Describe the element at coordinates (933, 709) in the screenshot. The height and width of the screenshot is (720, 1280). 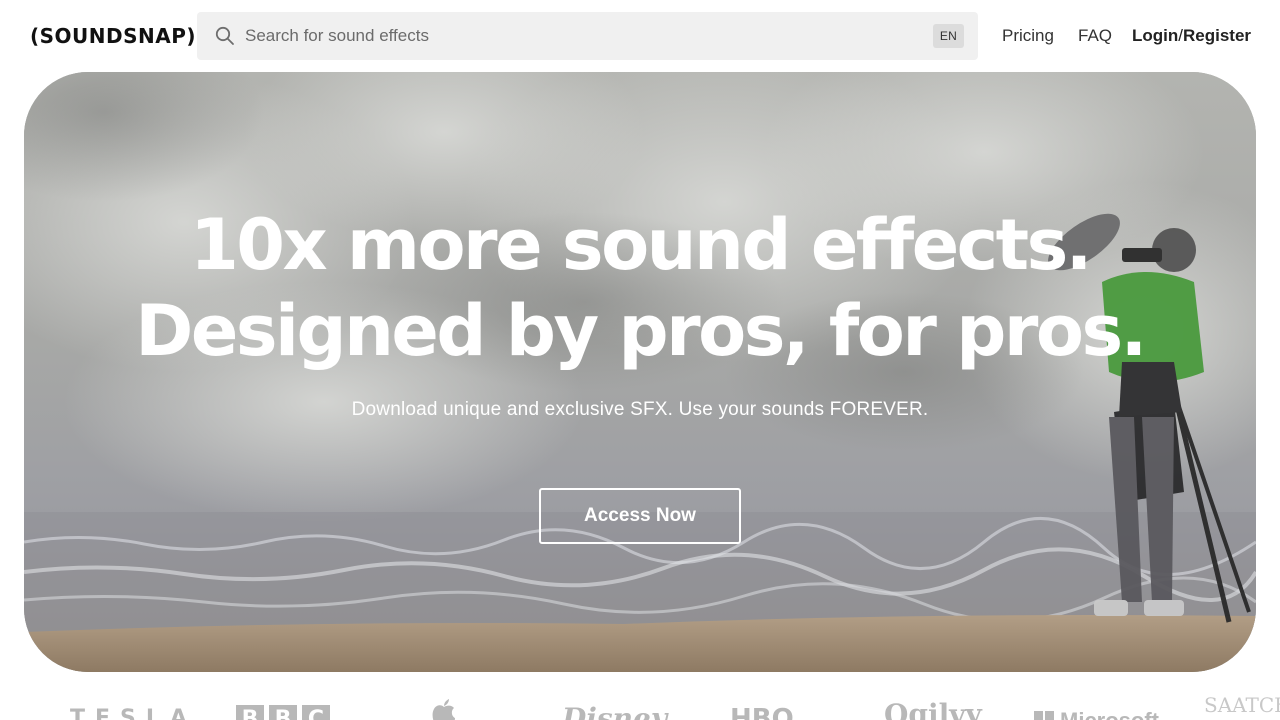
I see `ogilvy-logo: Ogilvy` at that location.